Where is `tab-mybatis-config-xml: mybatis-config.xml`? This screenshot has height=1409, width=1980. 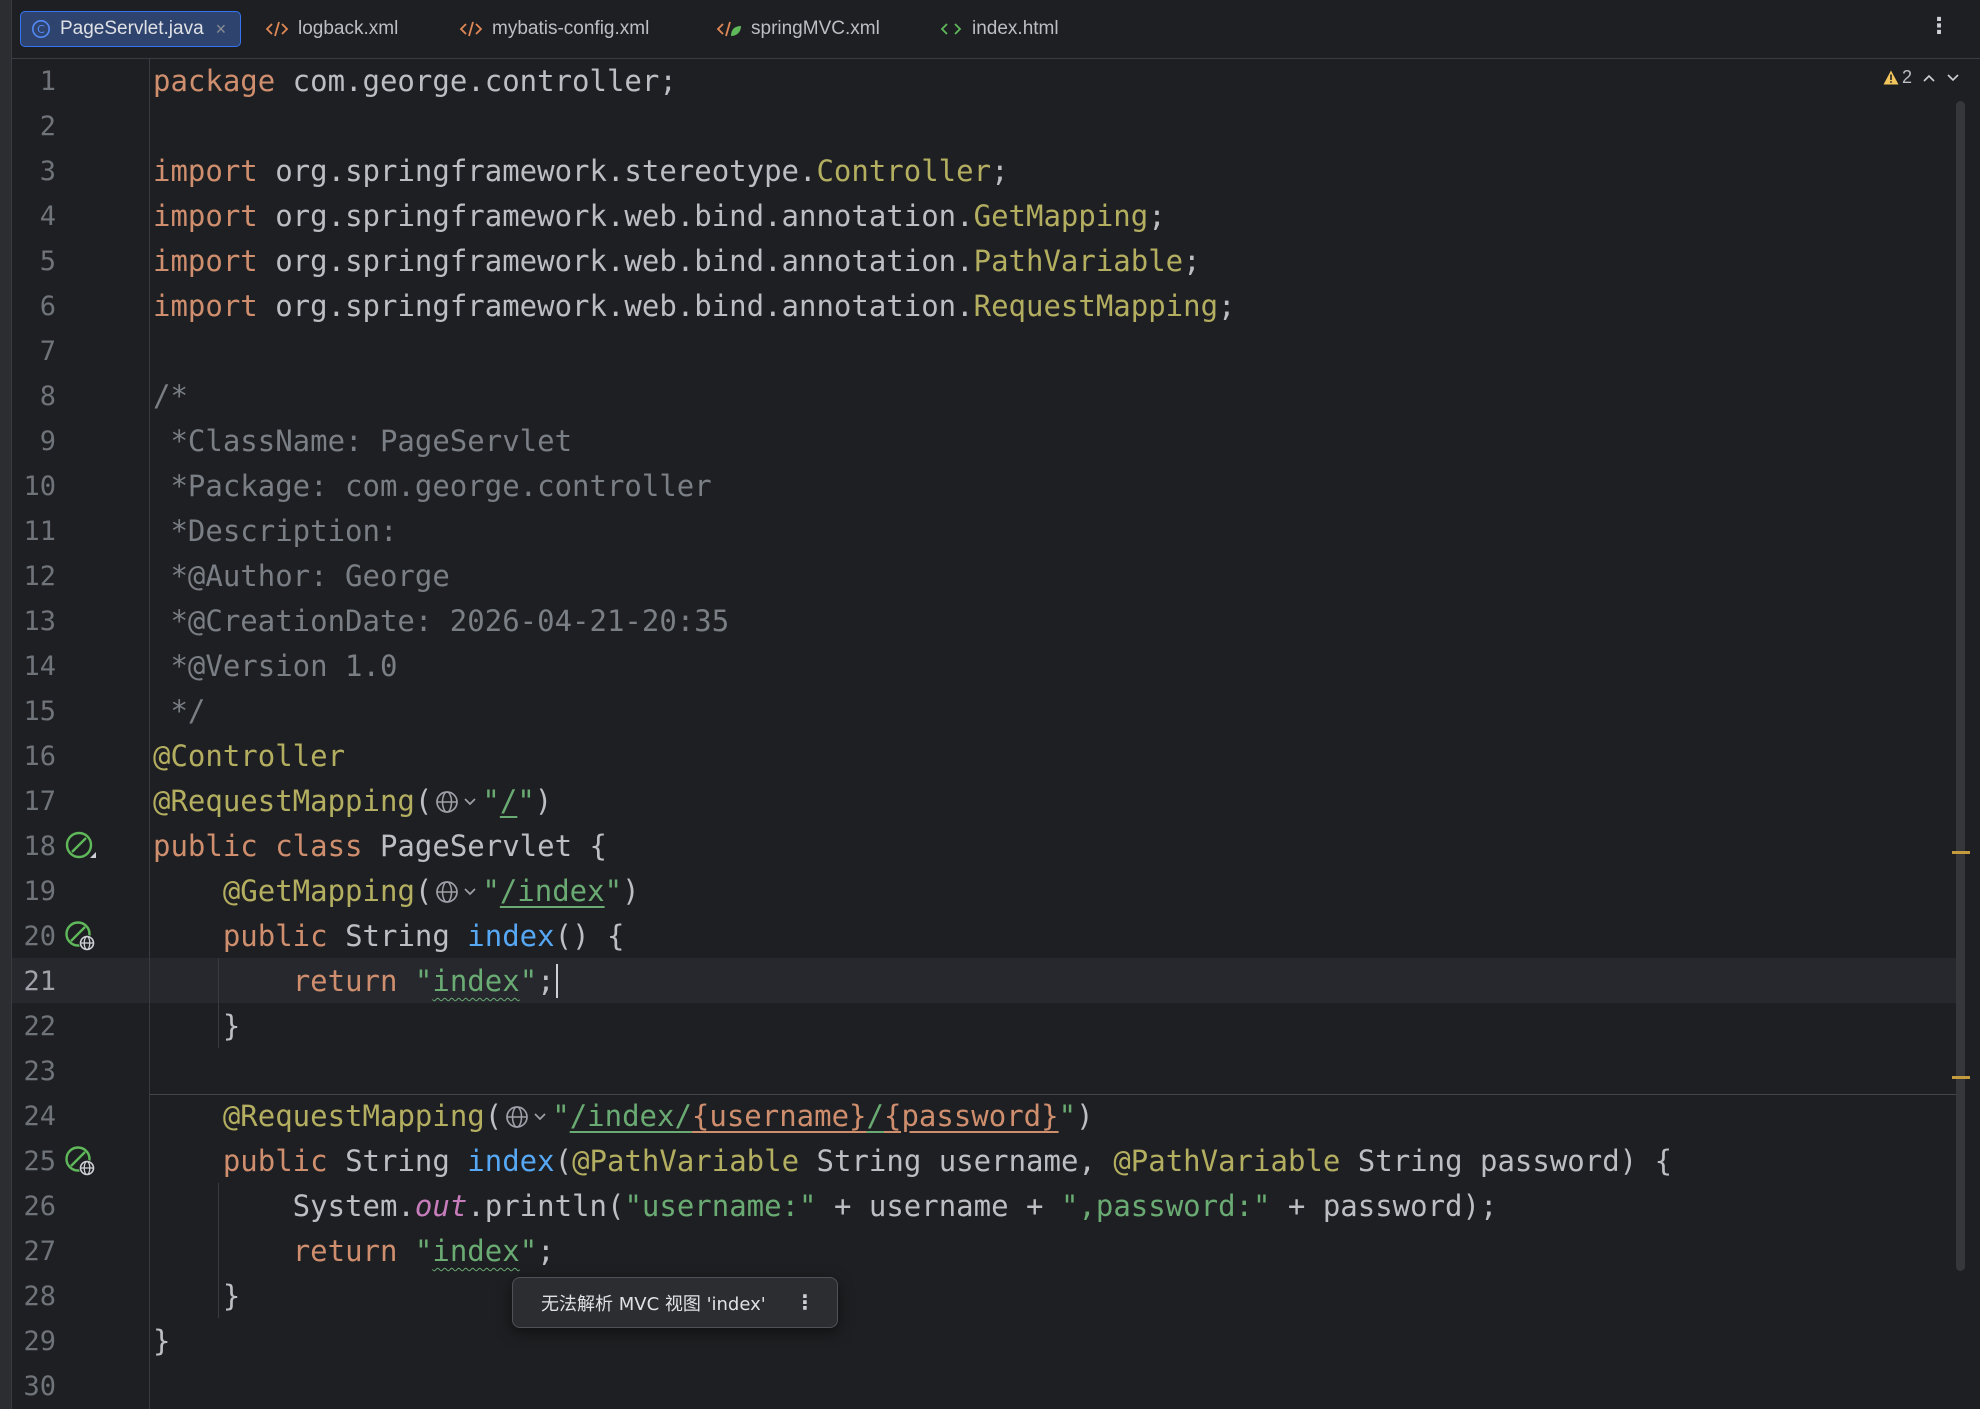 tab-mybatis-config-xml: mybatis-config.xml is located at coordinates (554, 29).